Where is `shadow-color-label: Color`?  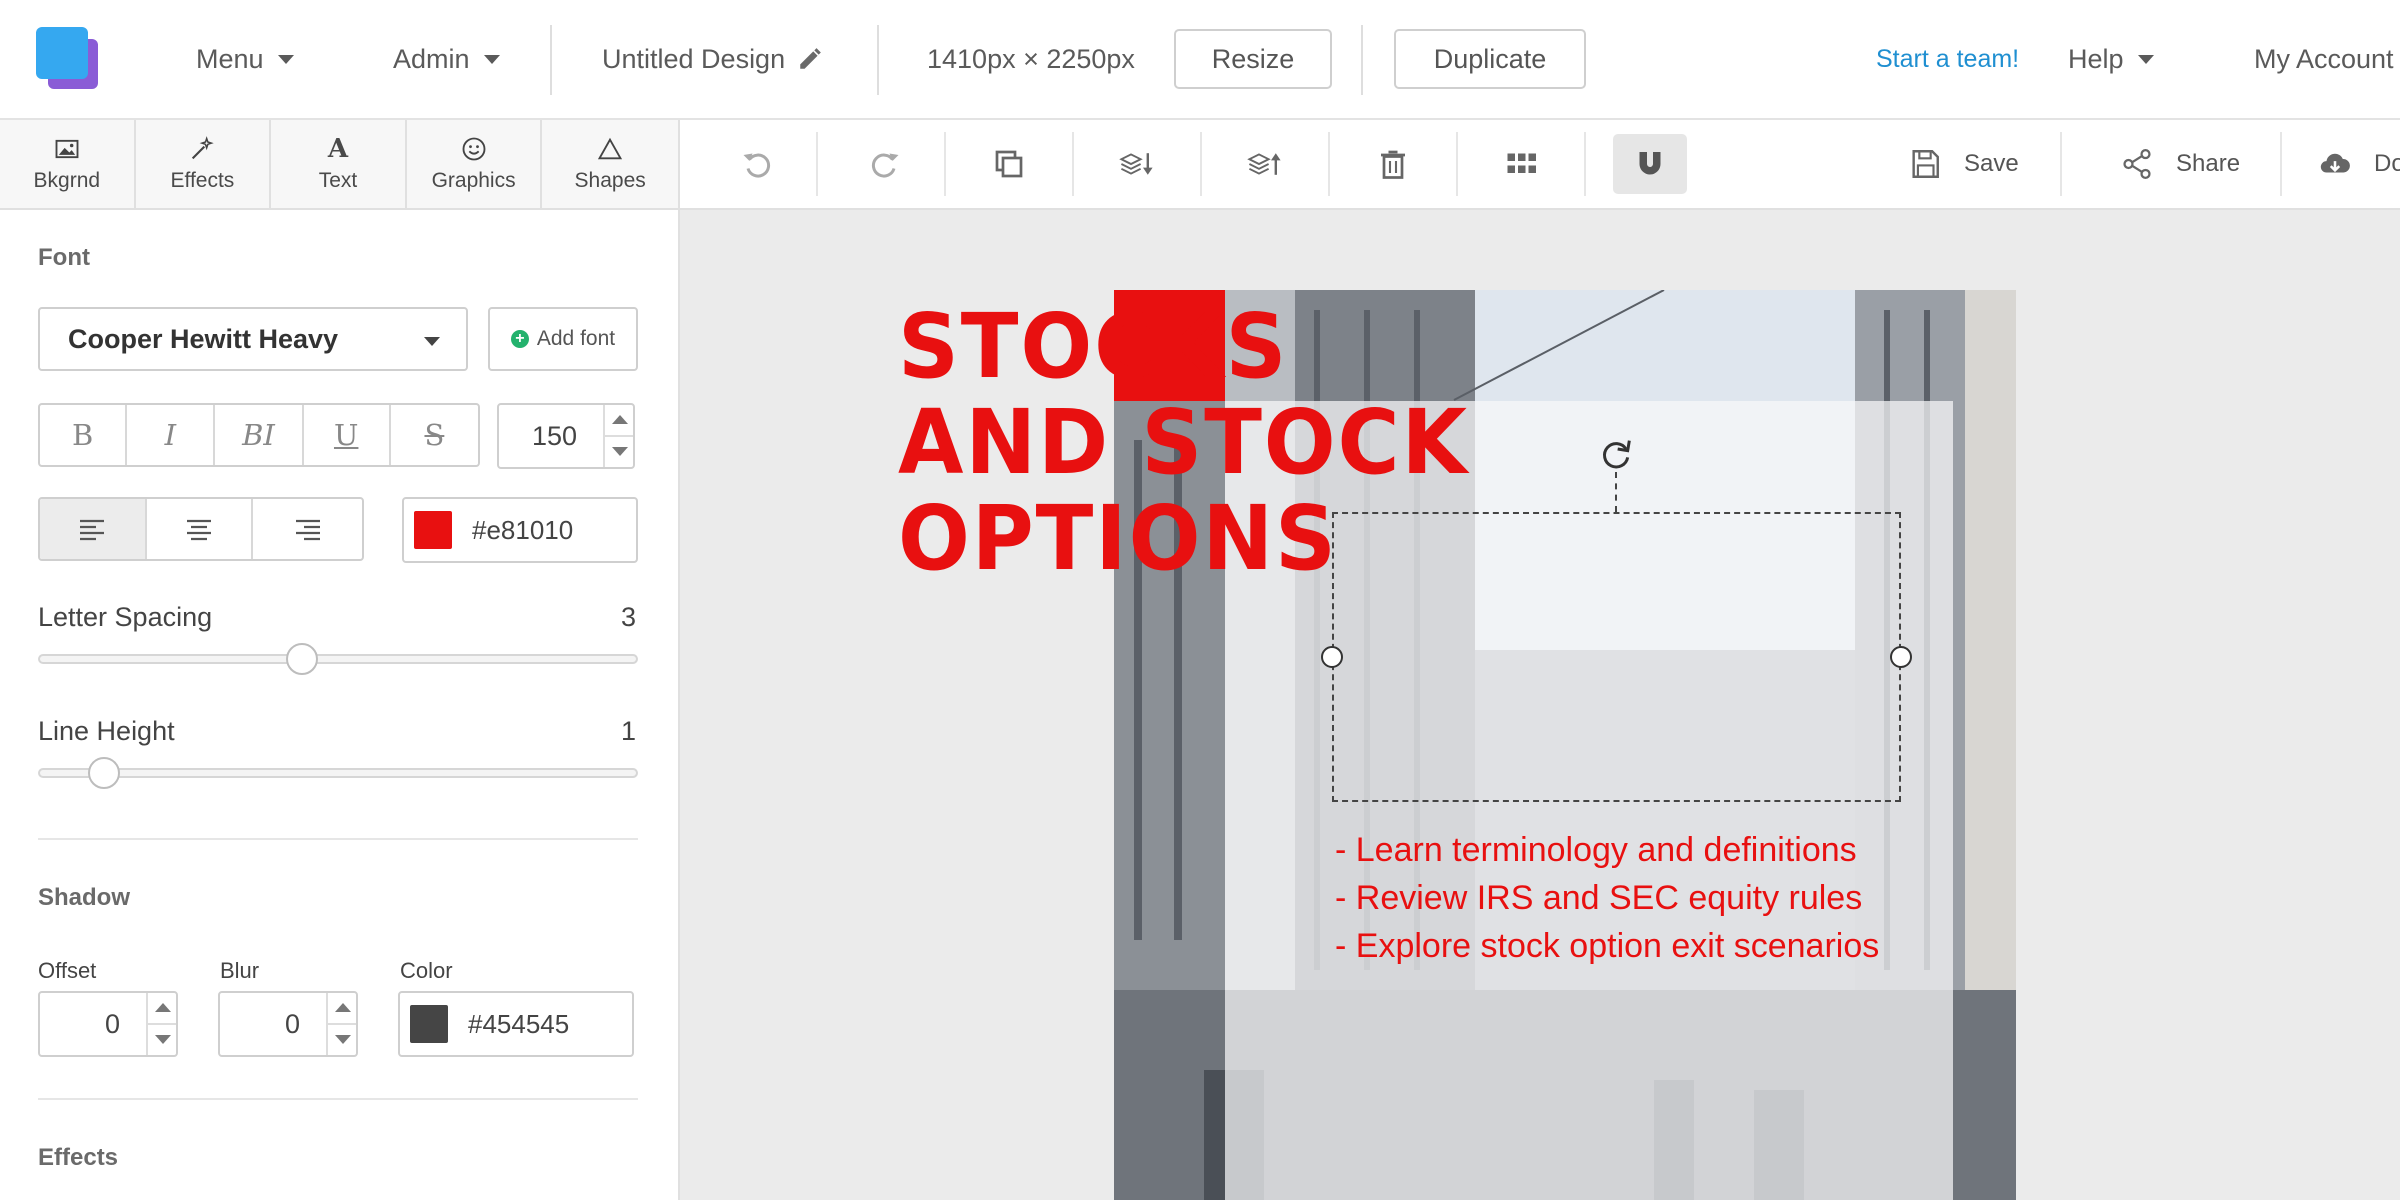 shadow-color-label: Color is located at coordinates (426, 970).